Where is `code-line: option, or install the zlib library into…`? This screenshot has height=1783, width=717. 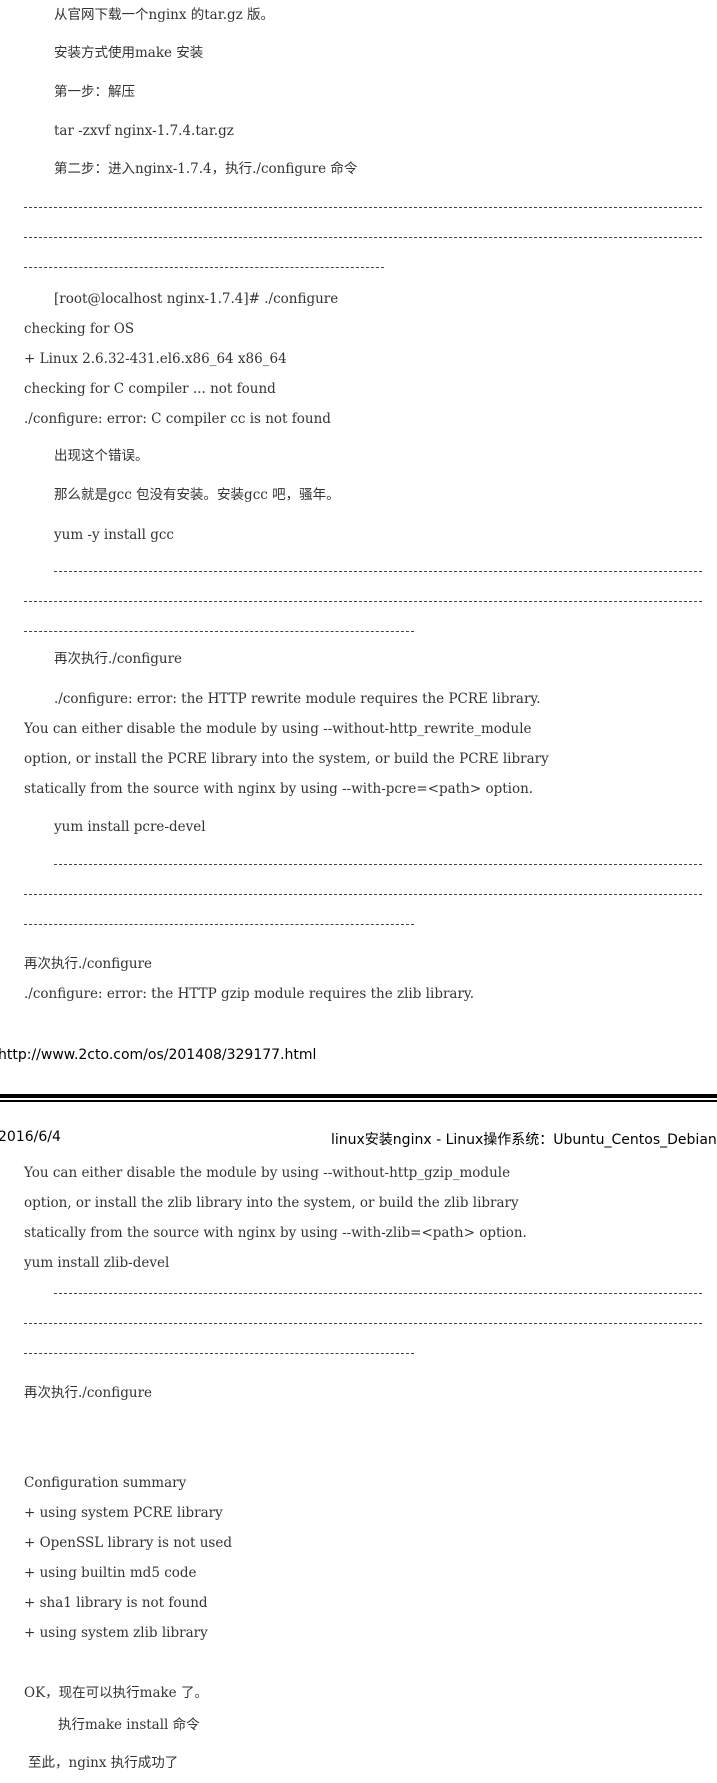 code-line: option, or install the zlib library into… is located at coordinates (271, 1203).